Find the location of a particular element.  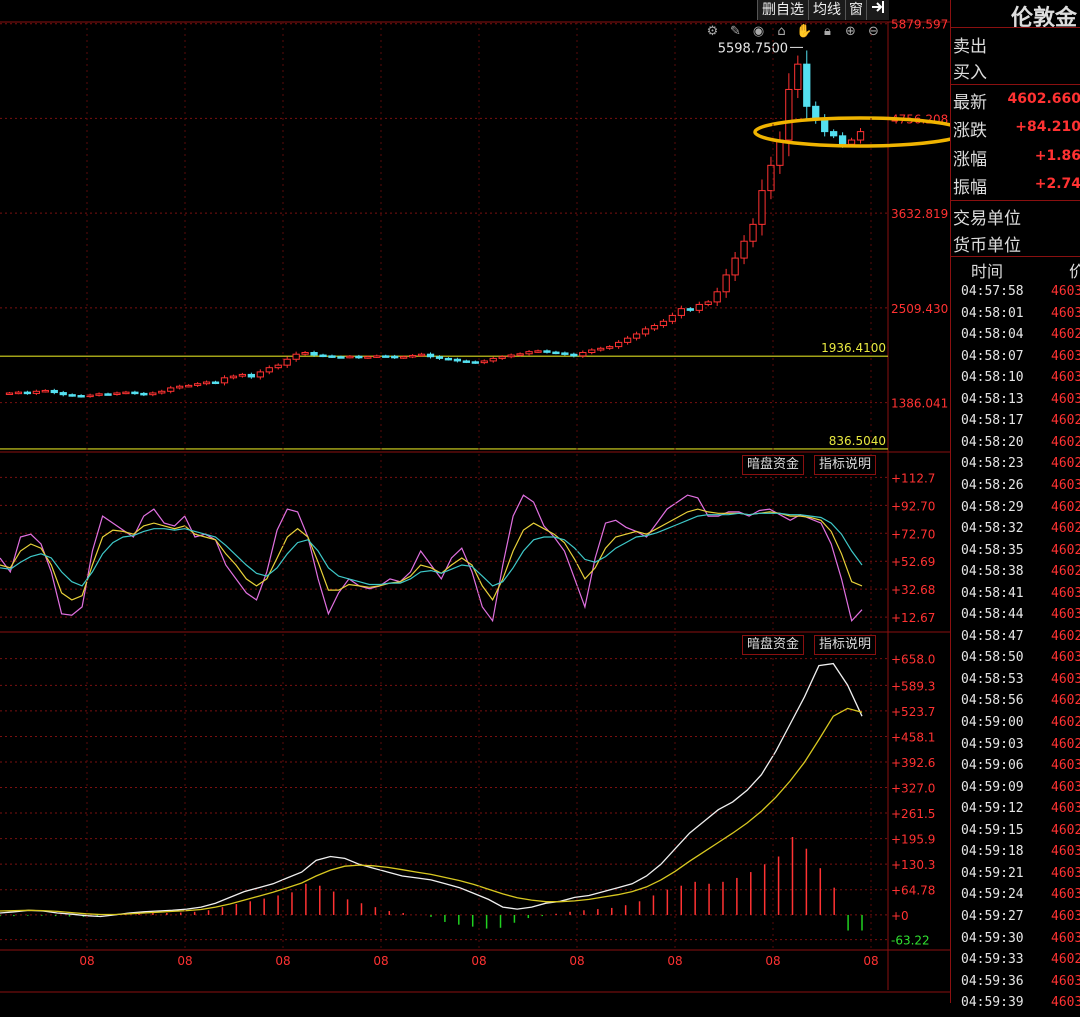

tick-row: 04:58:32 4602 is located at coordinates (1015, 532).